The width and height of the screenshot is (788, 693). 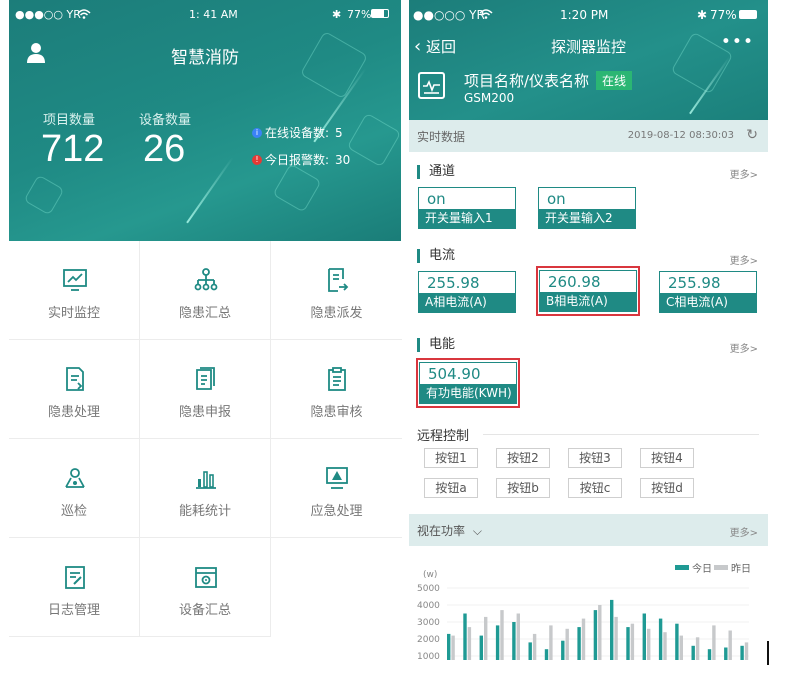 I want to click on y-tick-label: 1000, so click(x=428, y=656).